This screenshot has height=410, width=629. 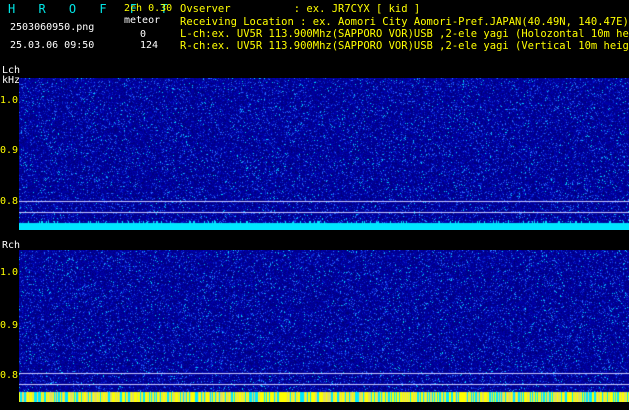 I want to click on lch-freq-label-0-9: 0.9, so click(x=9, y=150).